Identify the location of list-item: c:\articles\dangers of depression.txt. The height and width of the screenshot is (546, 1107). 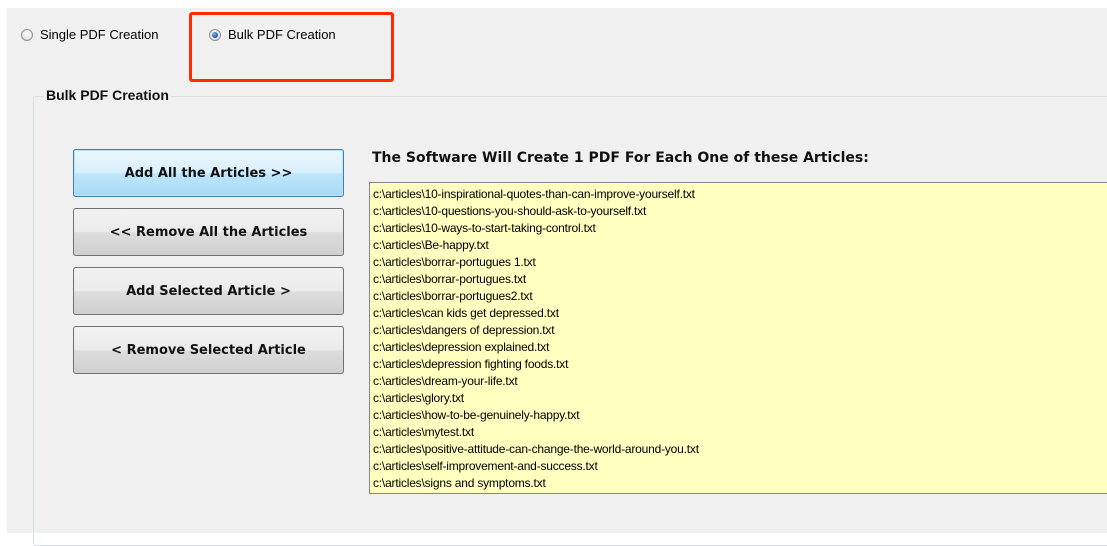
(738, 330).